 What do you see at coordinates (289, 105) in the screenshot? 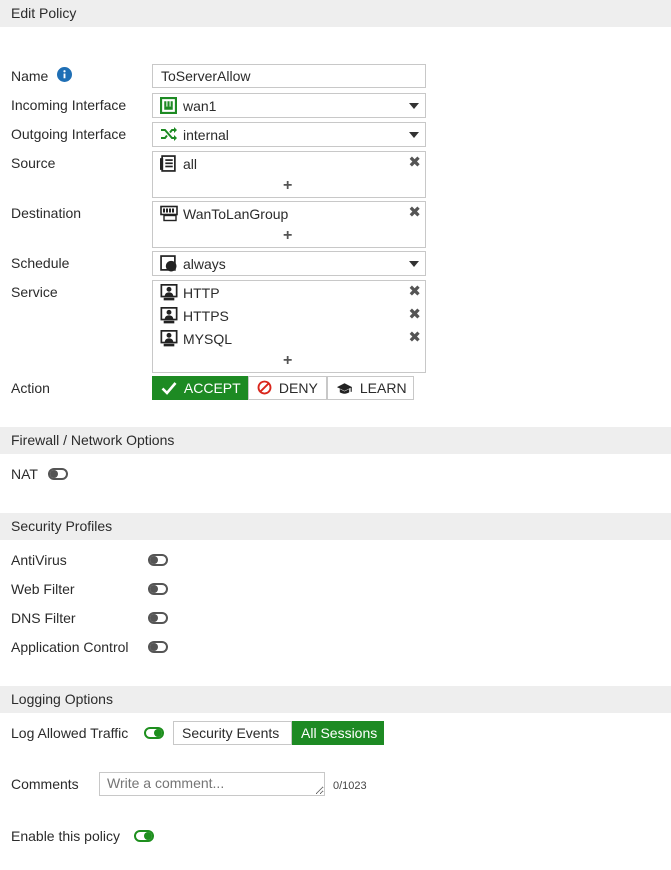
I see `incoming-interface-select: wan1` at bounding box center [289, 105].